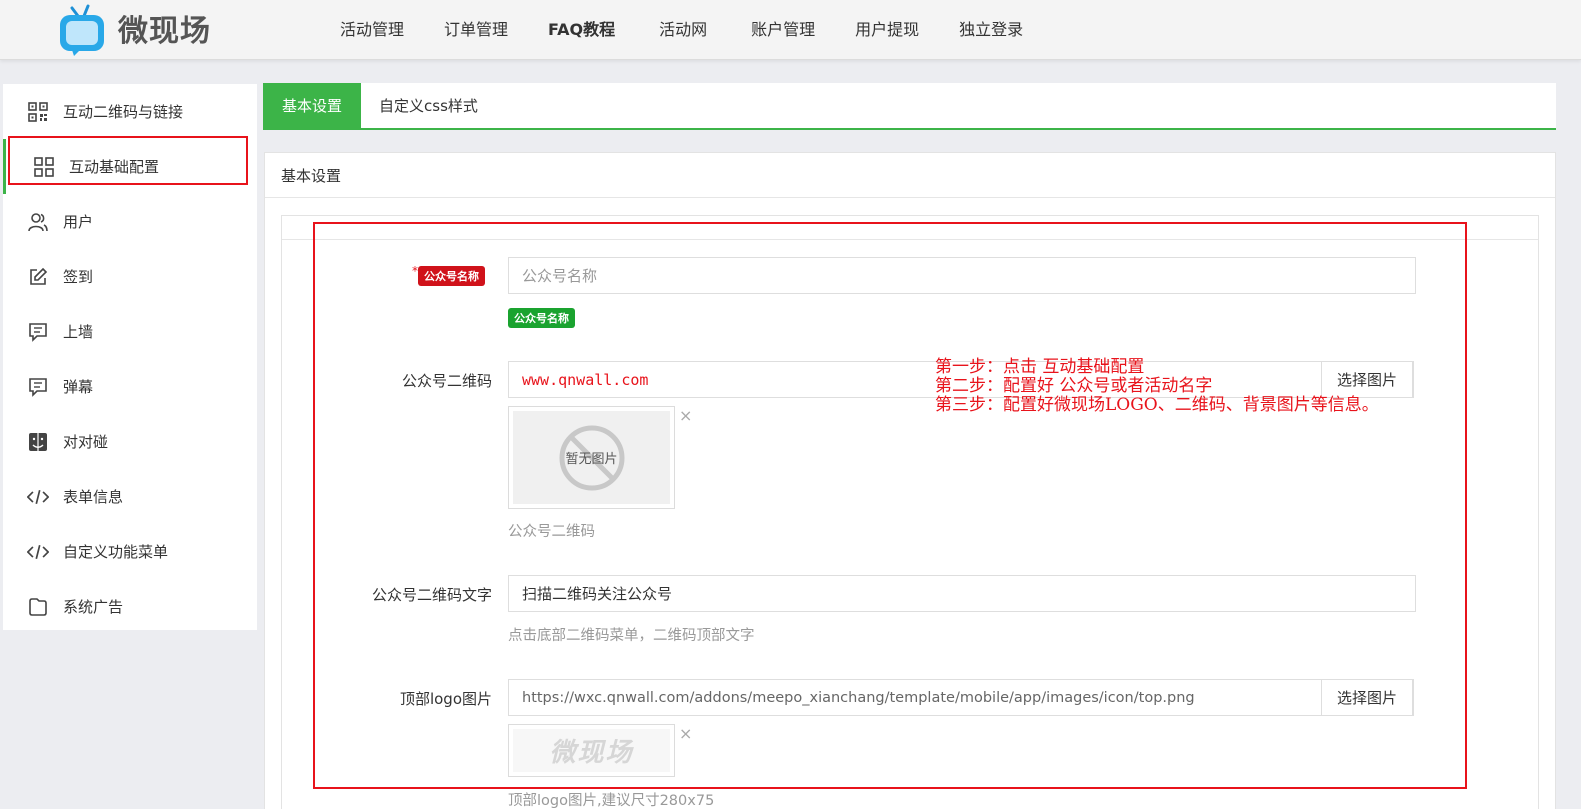 This screenshot has height=809, width=1581. Describe the element at coordinates (86, 442) in the screenshot. I see `sidebar-item-label: 对对碰` at that location.